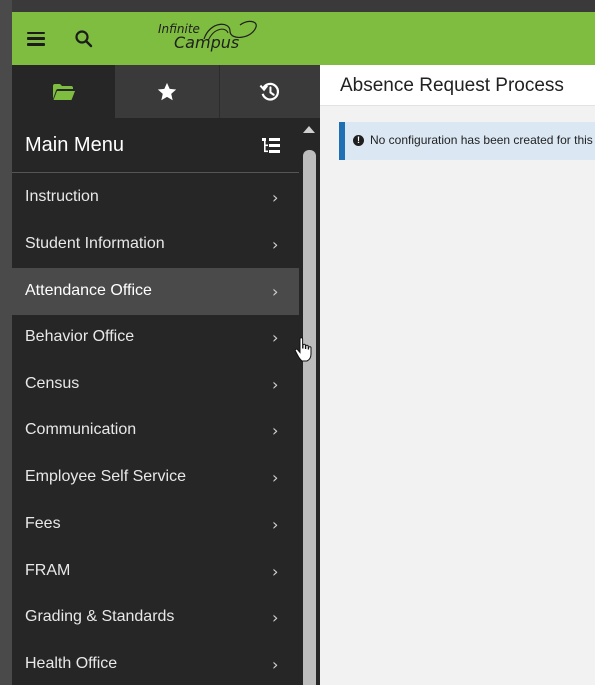 This screenshot has width=595, height=685. I want to click on menu-item-label: Student Information, so click(95, 243).